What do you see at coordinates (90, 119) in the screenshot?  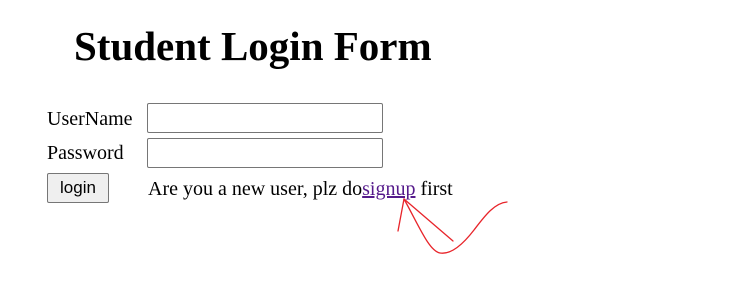 I see `username-label: UserName` at bounding box center [90, 119].